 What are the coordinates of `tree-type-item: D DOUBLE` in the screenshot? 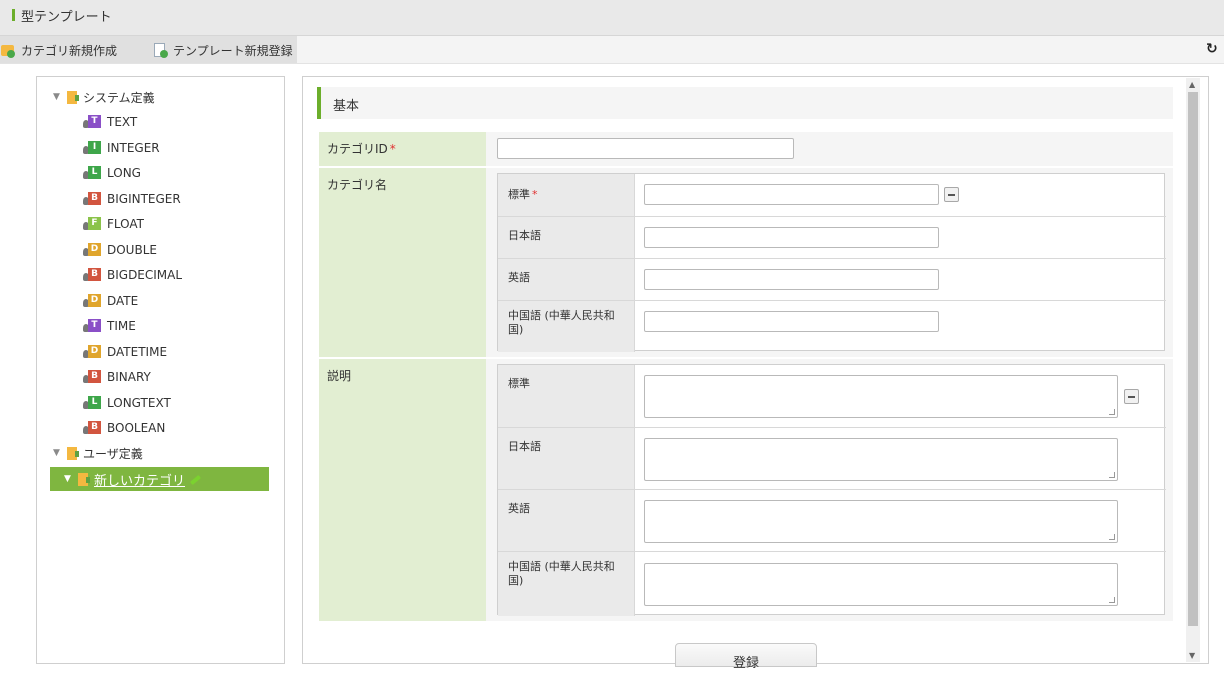 It's located at (120, 250).